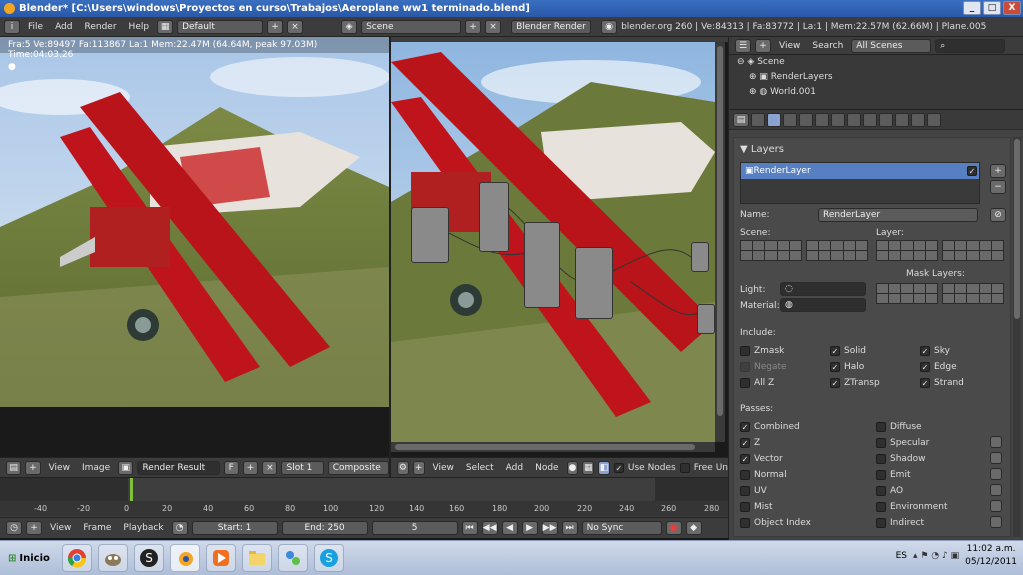 The width and height of the screenshot is (1023, 575). I want to click on pass-mist: Mist, so click(756, 507).